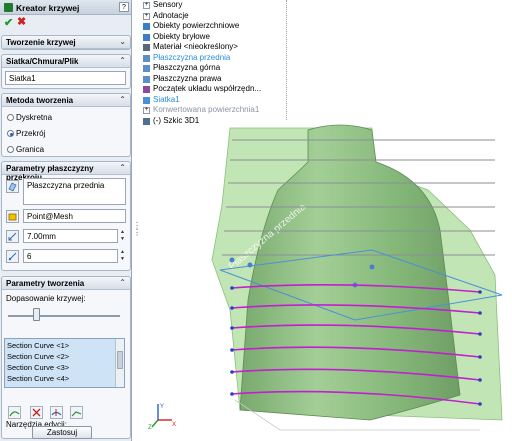 This screenshot has height=441, width=512. What do you see at coordinates (122, 41) in the screenshot?
I see `collapse-down-icon: ⌄` at bounding box center [122, 41].